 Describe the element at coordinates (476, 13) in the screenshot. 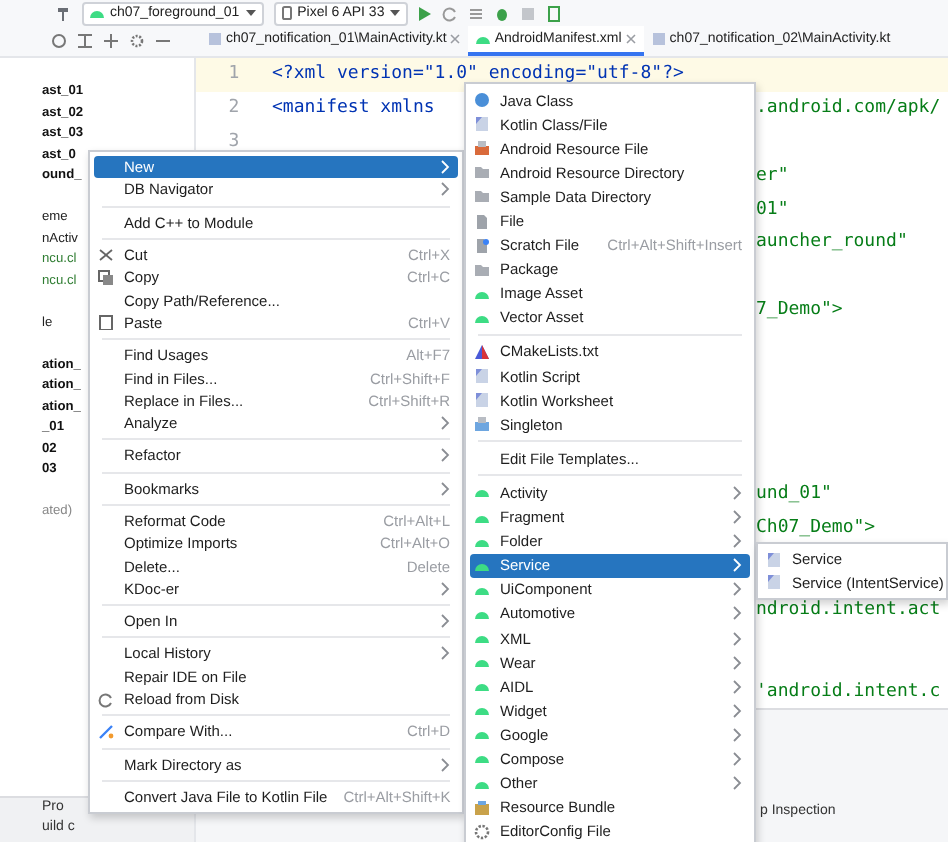

I see `list-icon` at that location.